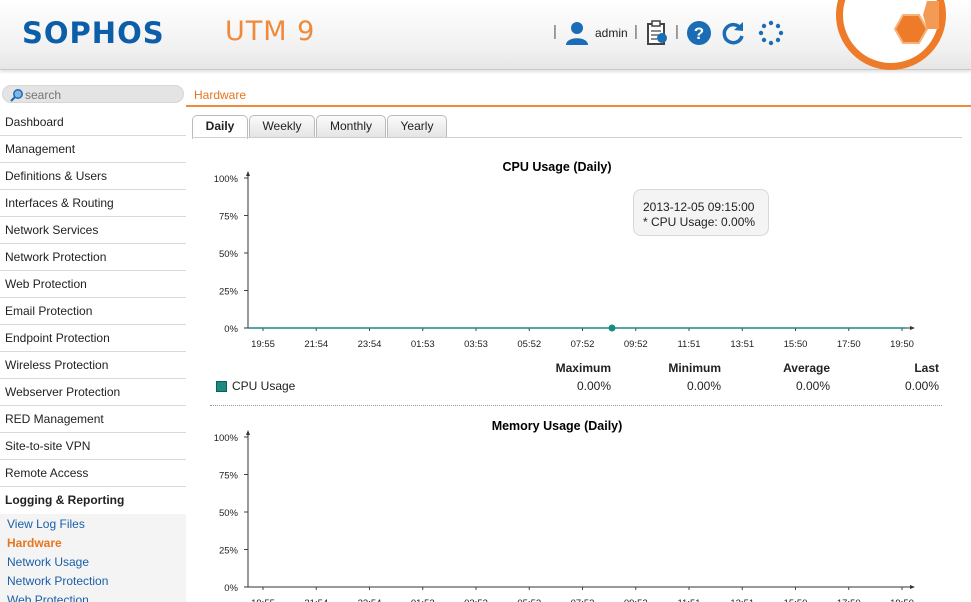 Image resolution: width=971 pixels, height=602 pixels. I want to click on sidebar-item-email-protection: Email Protection, so click(93, 311).